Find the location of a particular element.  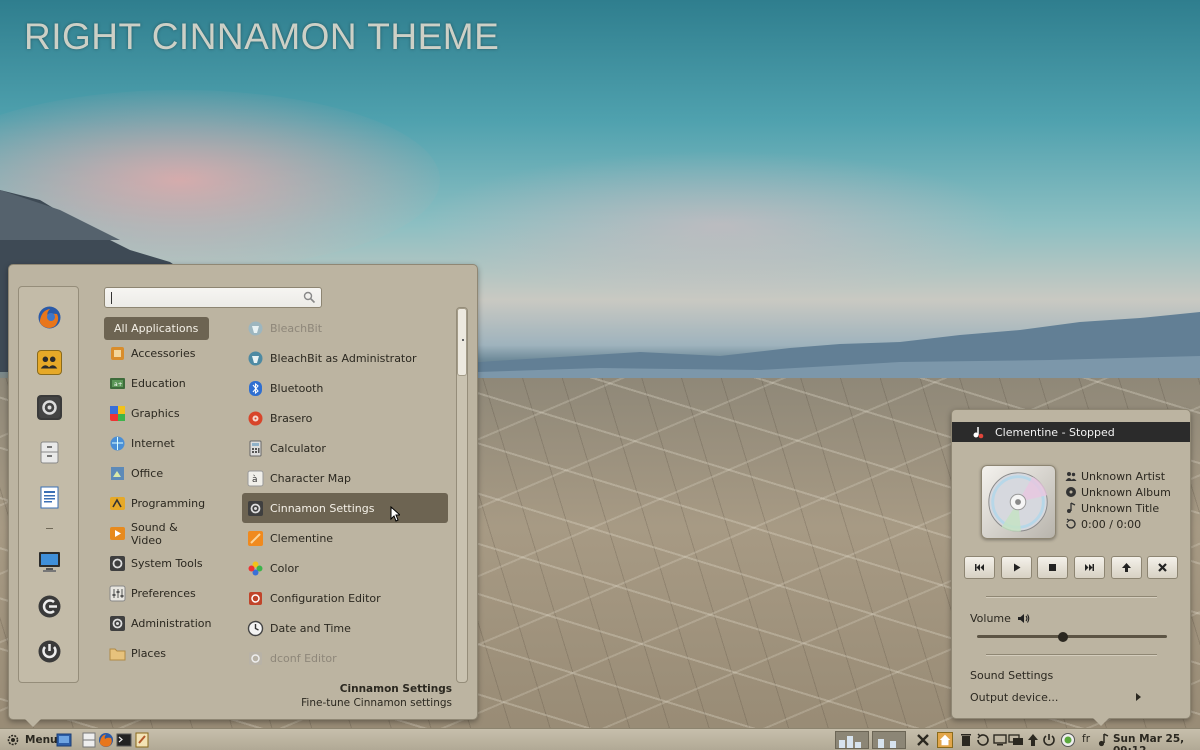

category-preferences: Preferences is located at coordinates (156, 593).